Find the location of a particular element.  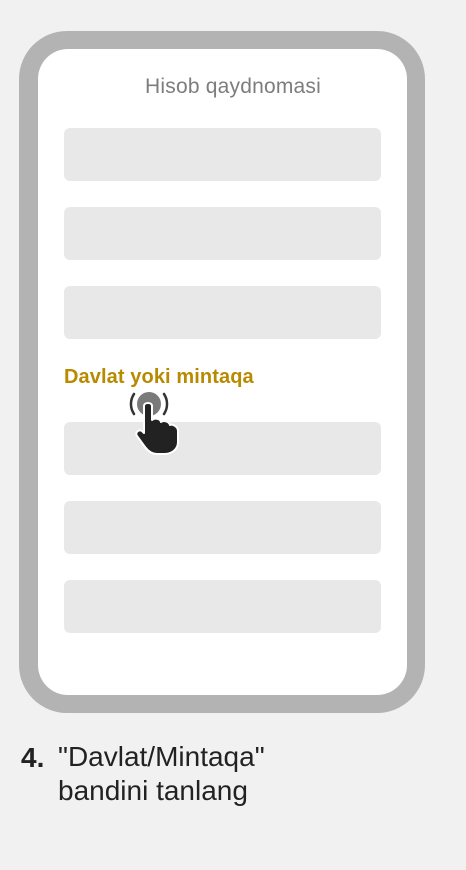

screen-title: Hisob qaydnomasi is located at coordinates (233, 86).